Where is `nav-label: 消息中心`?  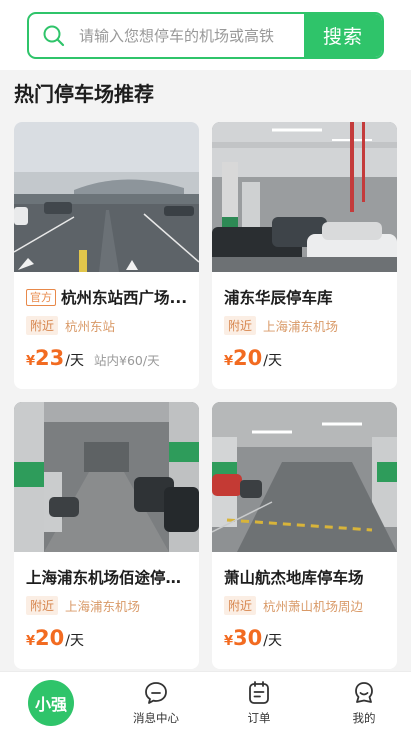 nav-label: 消息中心 is located at coordinates (156, 718).